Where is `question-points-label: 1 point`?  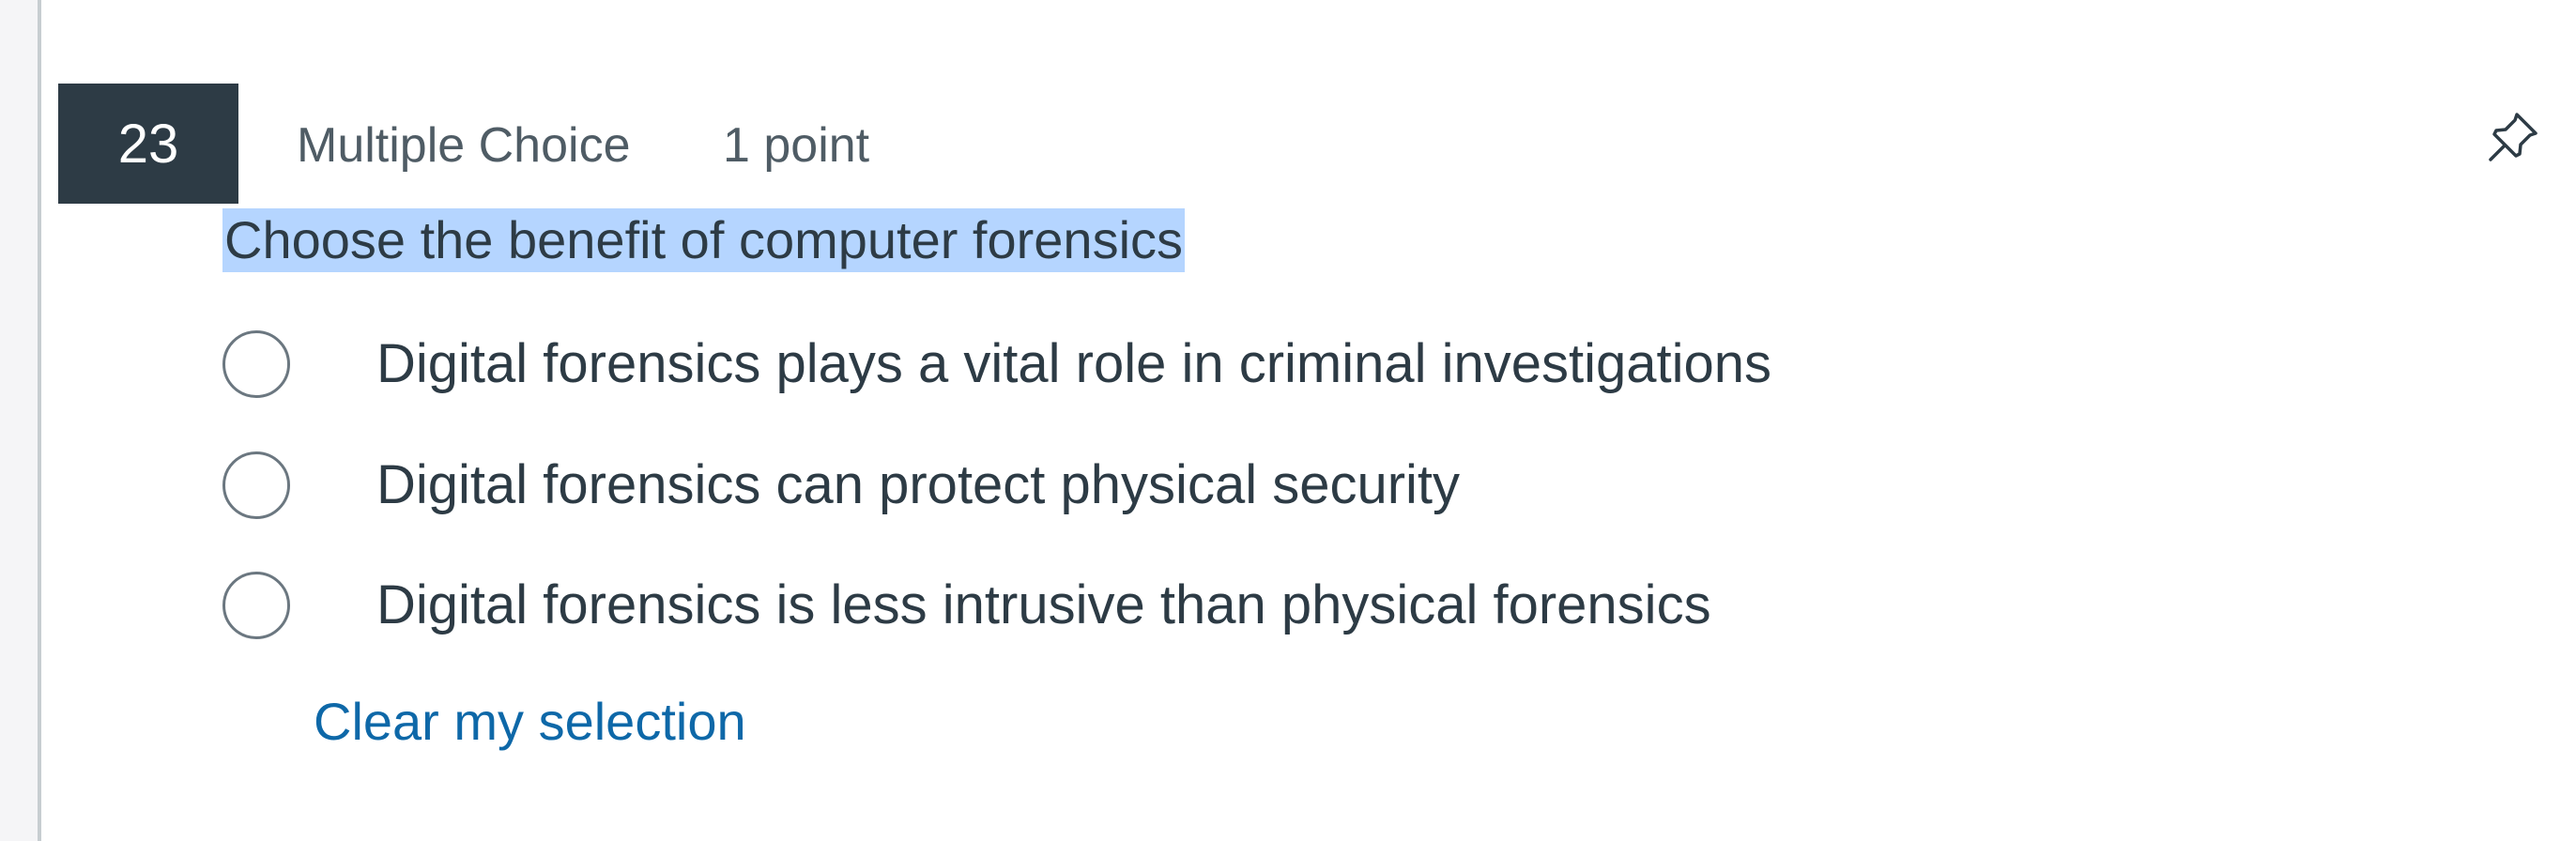 question-points-label: 1 point is located at coordinates (797, 145).